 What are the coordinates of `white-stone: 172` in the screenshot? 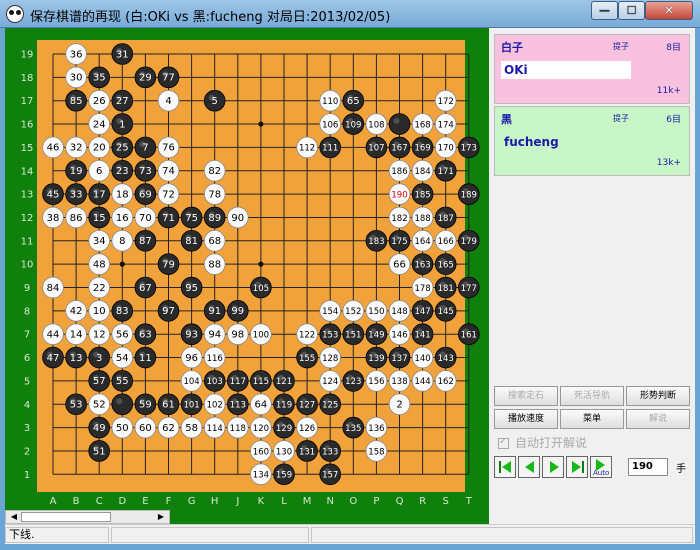 It's located at (445, 100).